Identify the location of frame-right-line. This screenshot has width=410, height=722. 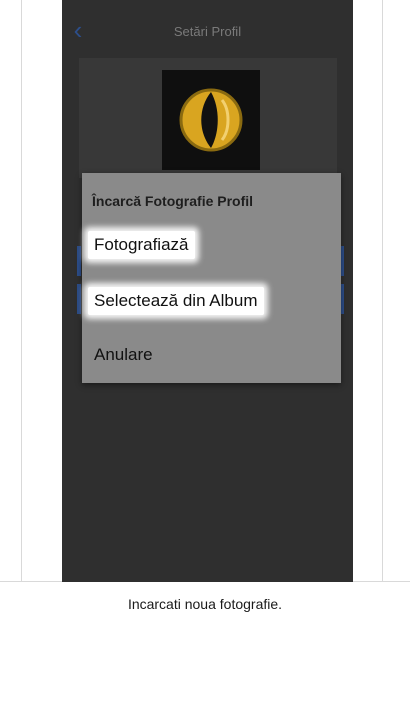
(382, 291).